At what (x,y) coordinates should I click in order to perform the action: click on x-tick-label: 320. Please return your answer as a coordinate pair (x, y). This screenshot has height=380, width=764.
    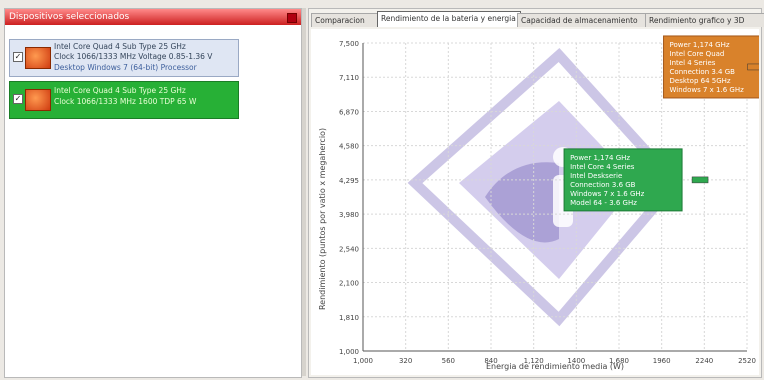
    Looking at the image, I should click on (405, 361).